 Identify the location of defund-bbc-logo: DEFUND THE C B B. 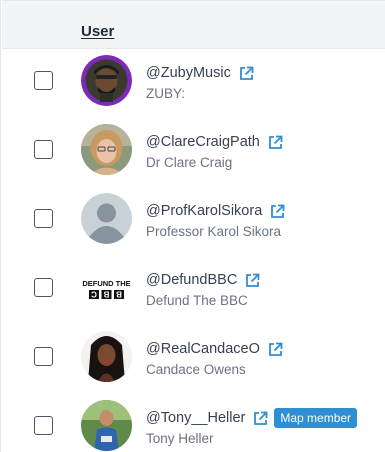
(106, 287).